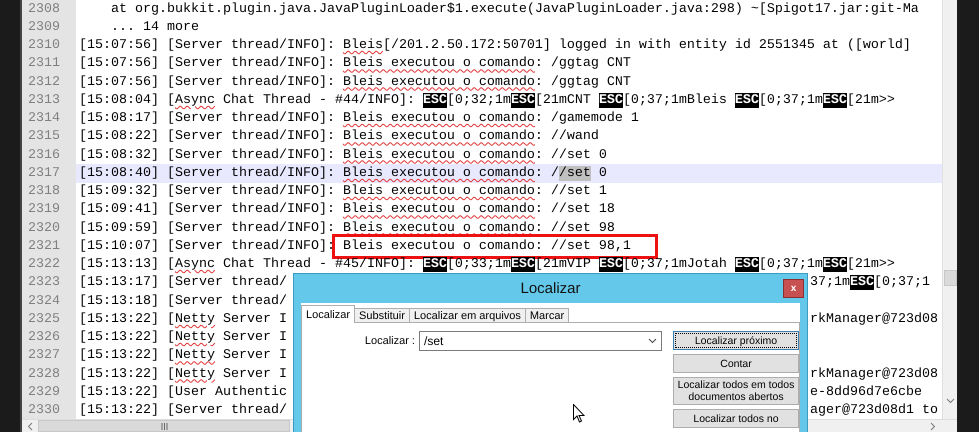 This screenshot has width=979, height=432. What do you see at coordinates (183, 282) in the screenshot?
I see `log-line: [15:13:17] [Server thread/` at bounding box center [183, 282].